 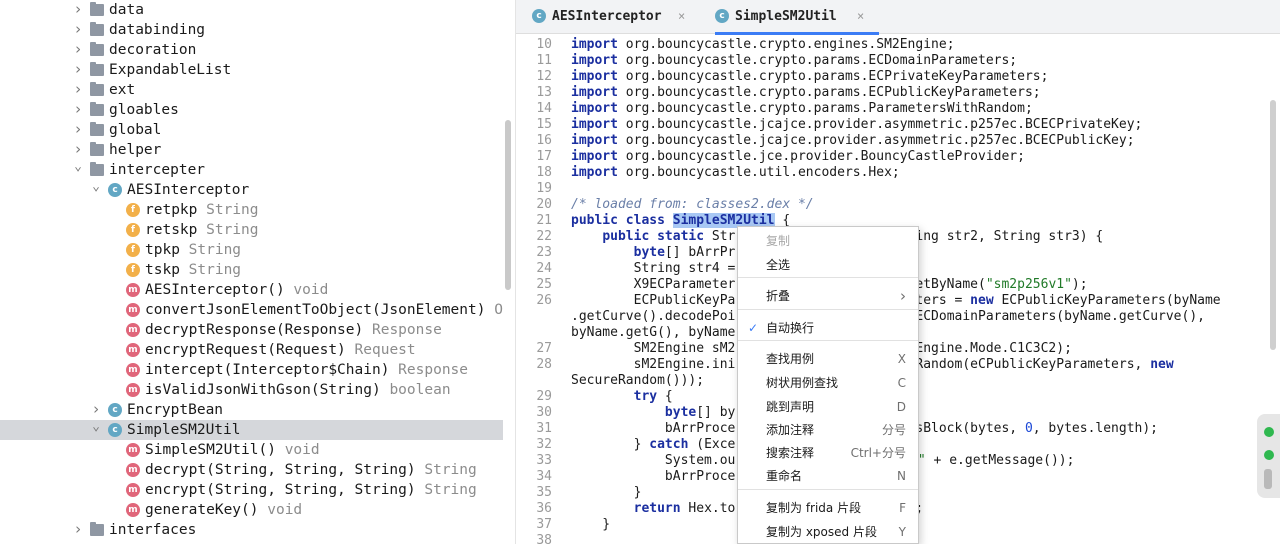 What do you see at coordinates (251, 150) in the screenshot?
I see `tree-row: › helper` at bounding box center [251, 150].